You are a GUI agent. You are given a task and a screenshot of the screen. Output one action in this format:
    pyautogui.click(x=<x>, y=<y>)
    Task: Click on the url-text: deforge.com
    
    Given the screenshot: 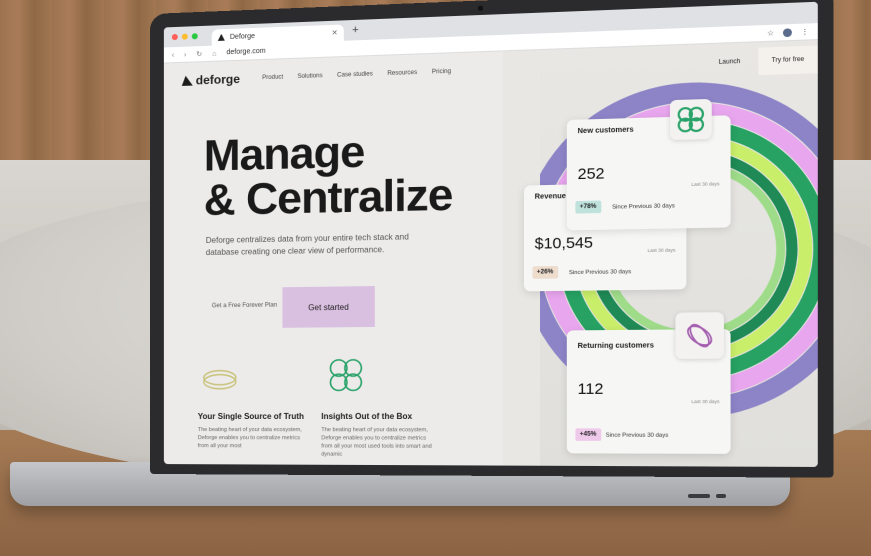 What is the action you would take?
    pyautogui.click(x=245, y=52)
    